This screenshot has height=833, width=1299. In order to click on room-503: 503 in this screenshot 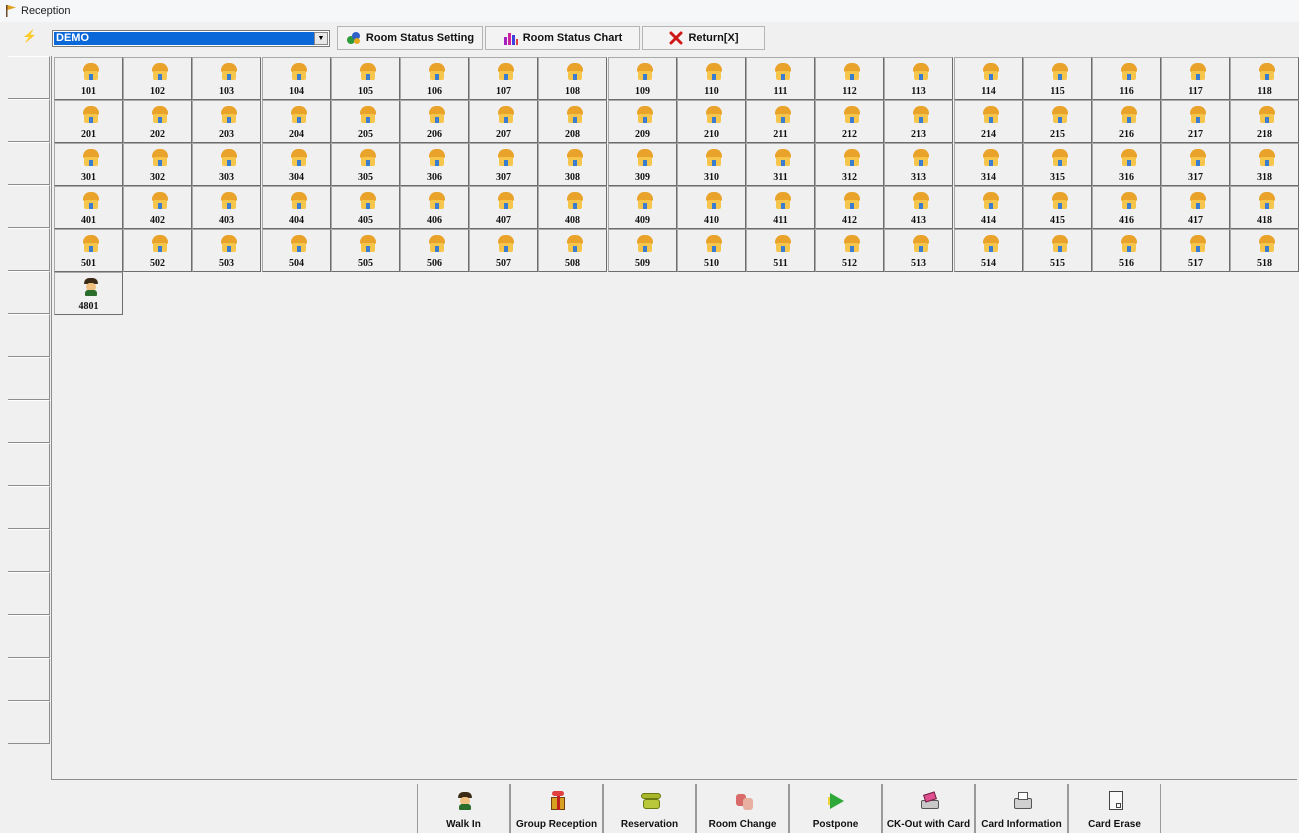, I will do `click(226, 250)`.